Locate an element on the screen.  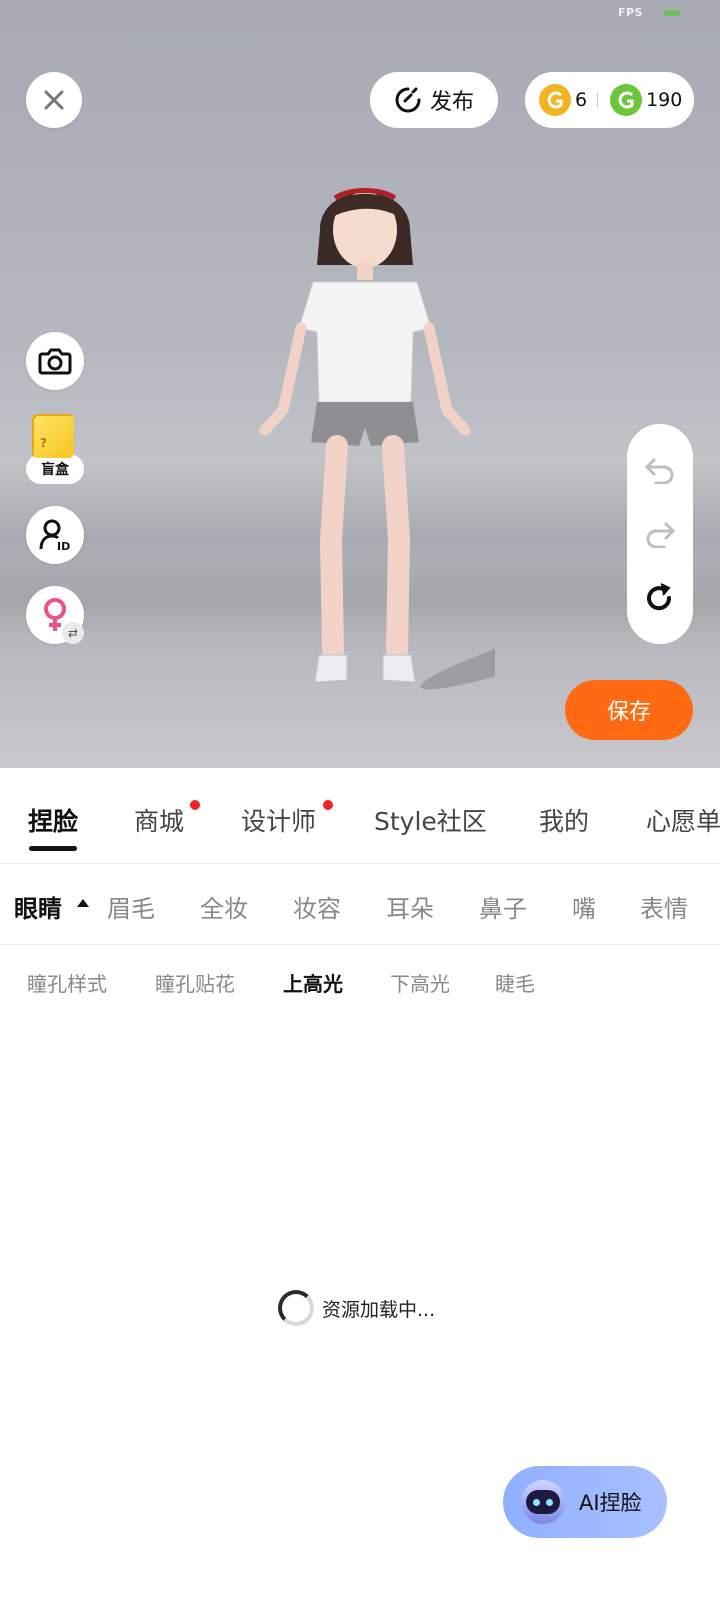
ai-face-label: AI捏脸 is located at coordinates (610, 1503).